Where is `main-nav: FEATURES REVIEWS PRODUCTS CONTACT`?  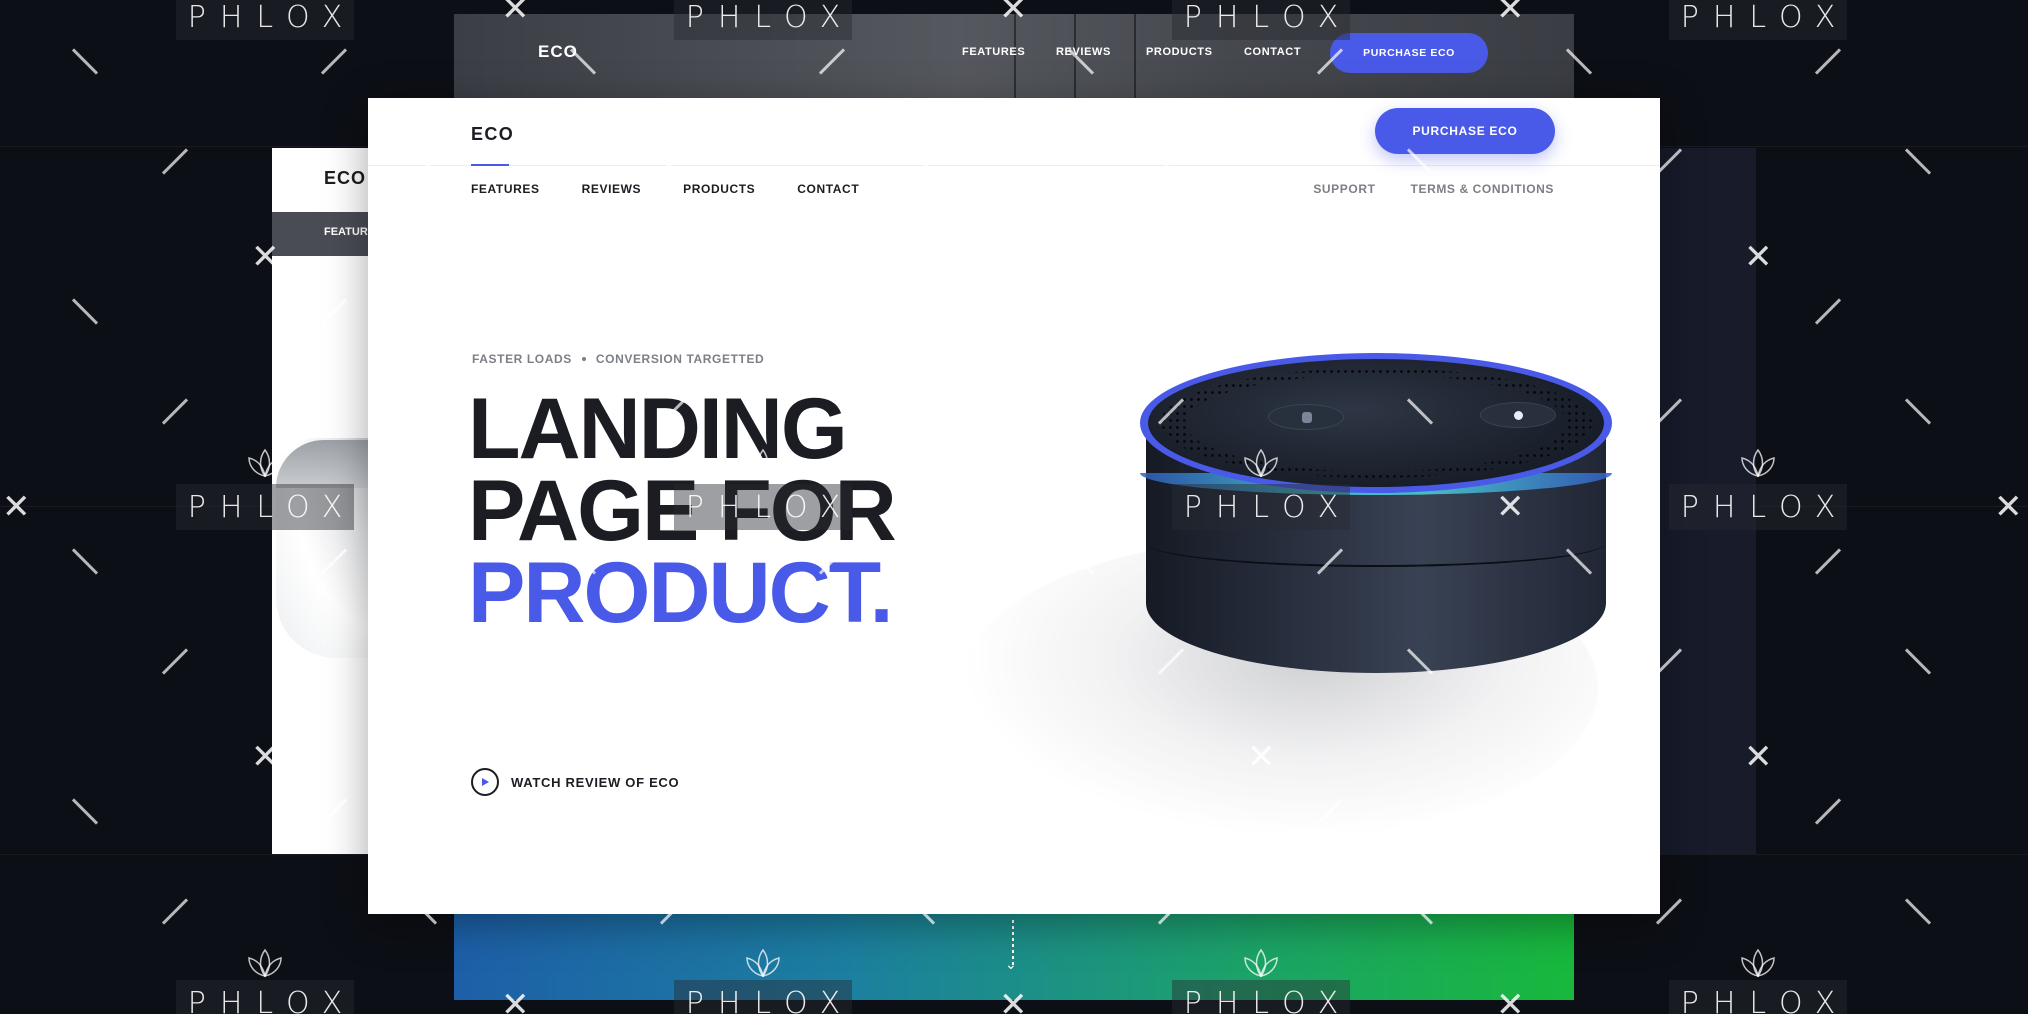 main-nav: FEATURES REVIEWS PRODUCTS CONTACT is located at coordinates (686, 189).